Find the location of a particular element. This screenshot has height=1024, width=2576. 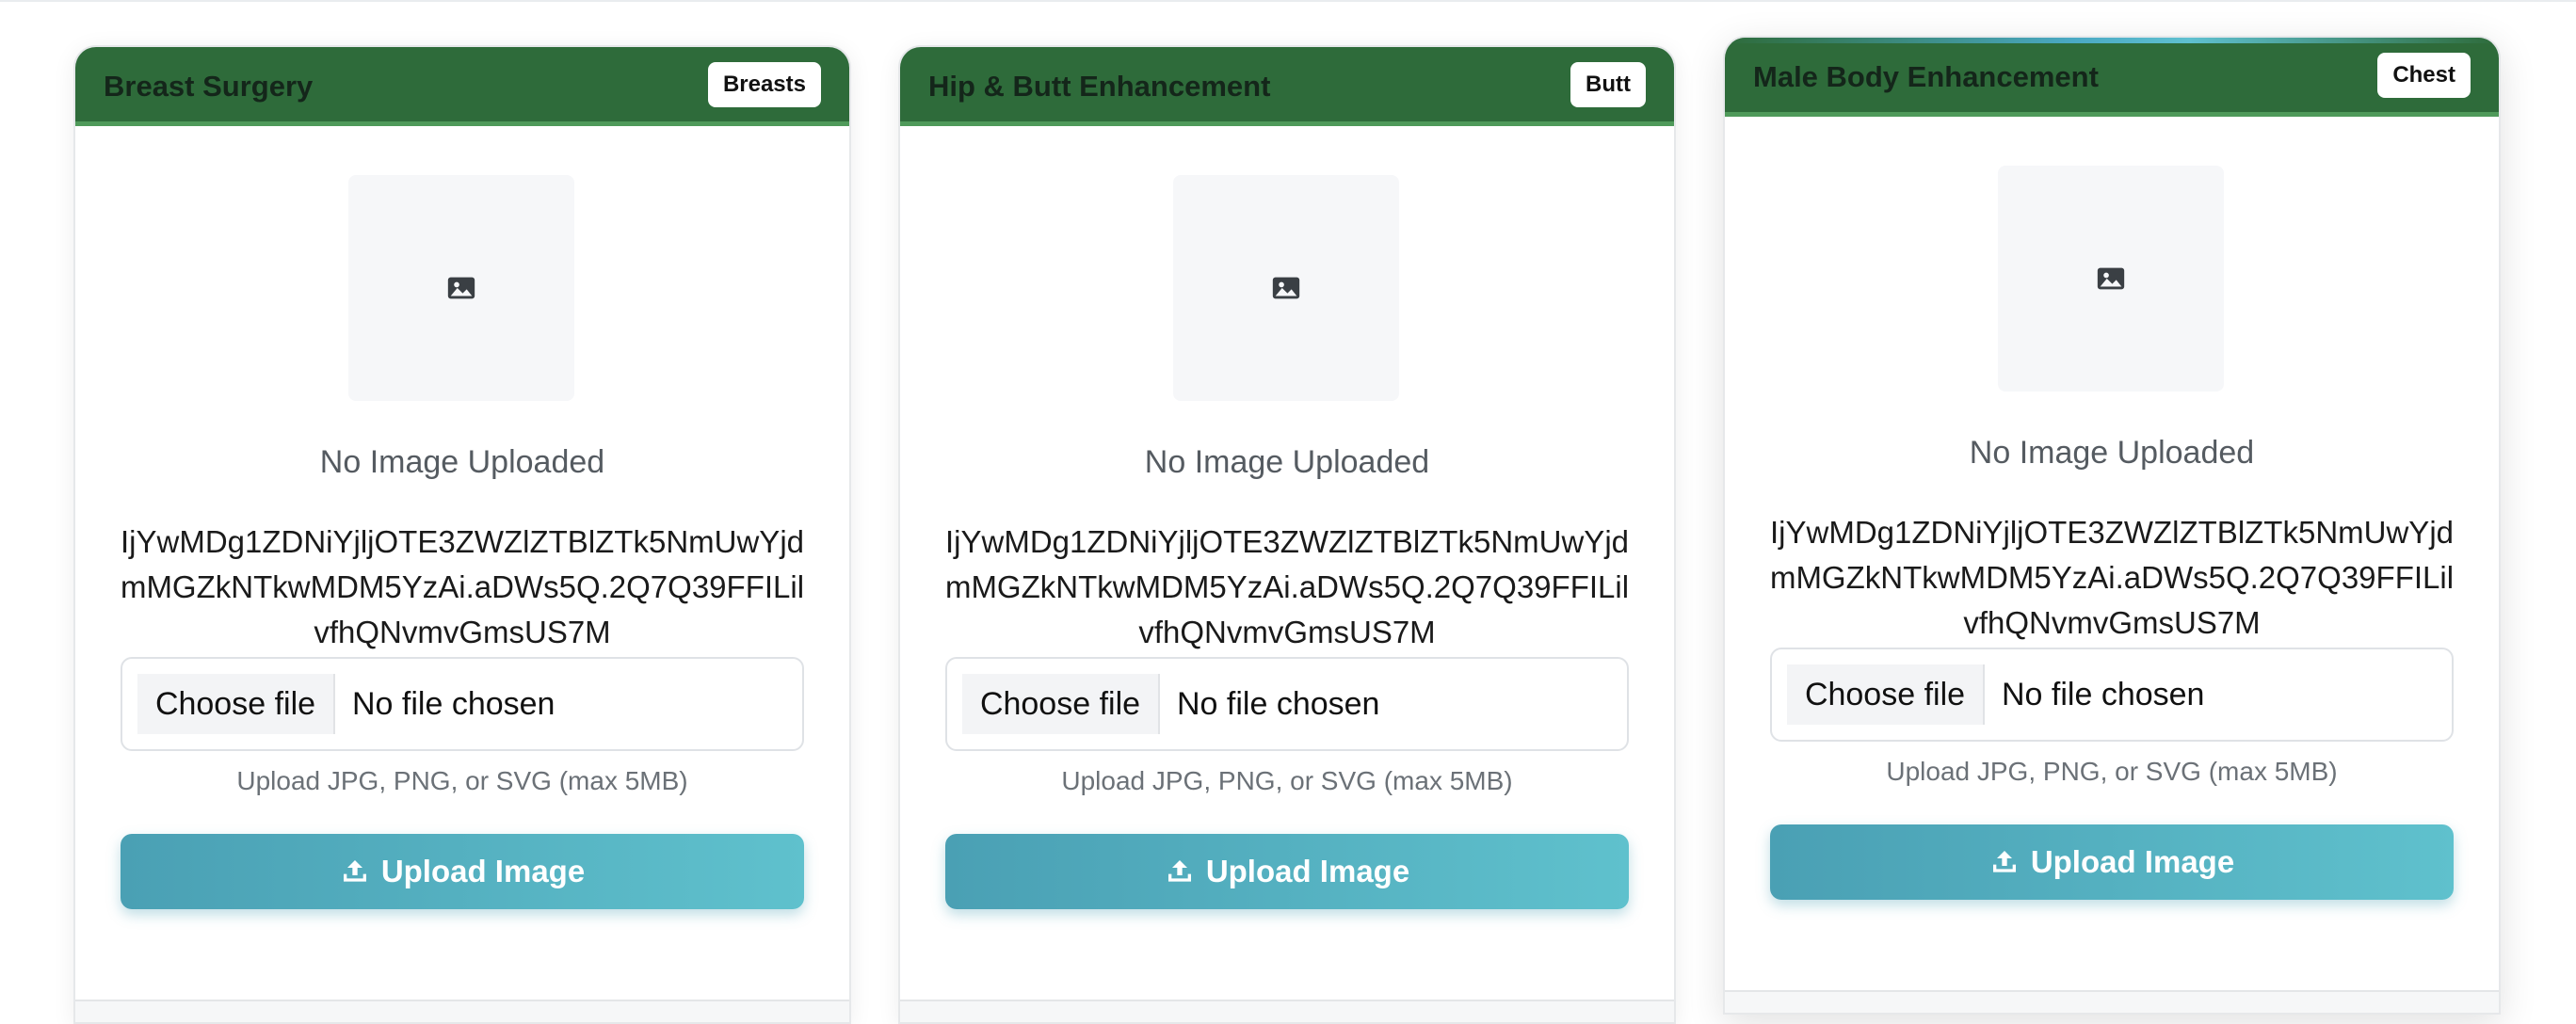

card-header: Breast Surgery Breasts is located at coordinates (462, 86).